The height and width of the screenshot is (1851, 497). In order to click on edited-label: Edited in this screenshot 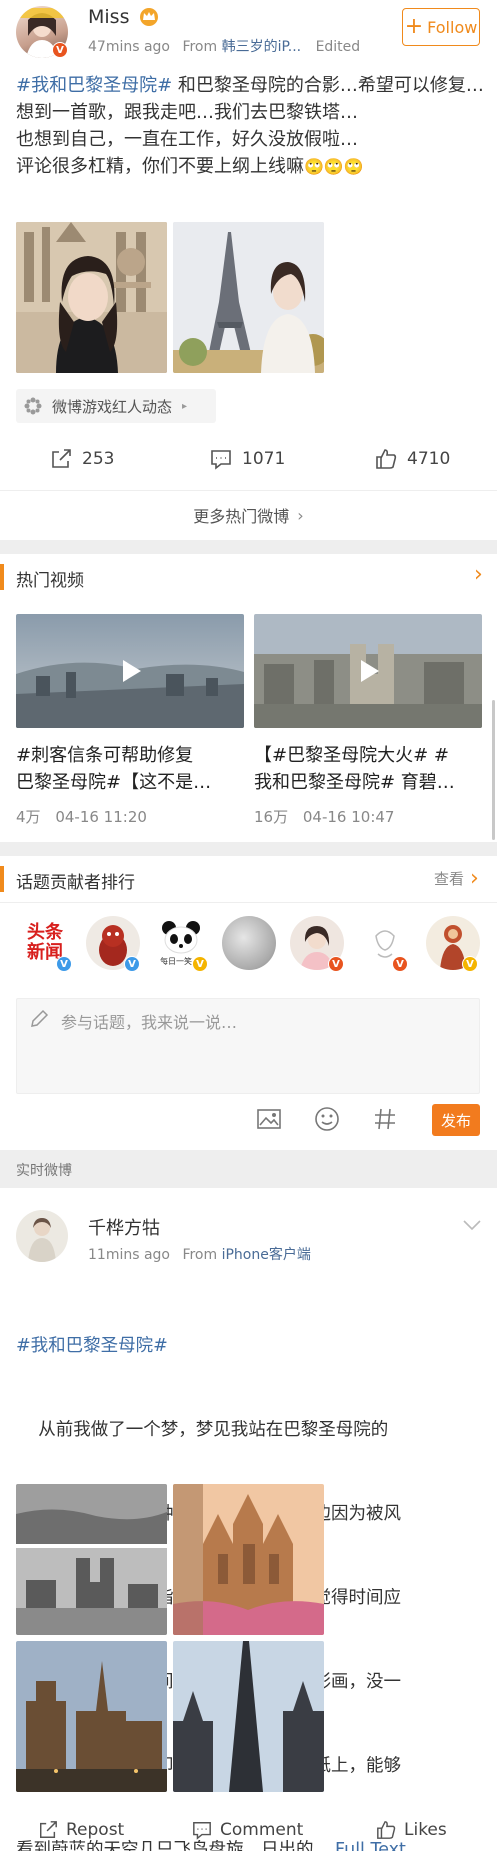, I will do `click(338, 47)`.